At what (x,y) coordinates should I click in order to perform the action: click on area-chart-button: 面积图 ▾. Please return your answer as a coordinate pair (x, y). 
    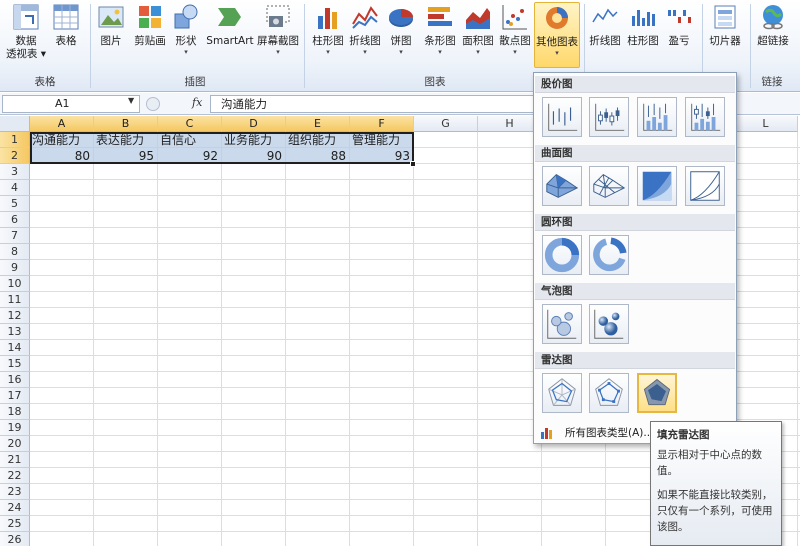
    Looking at the image, I should click on (478, 29).